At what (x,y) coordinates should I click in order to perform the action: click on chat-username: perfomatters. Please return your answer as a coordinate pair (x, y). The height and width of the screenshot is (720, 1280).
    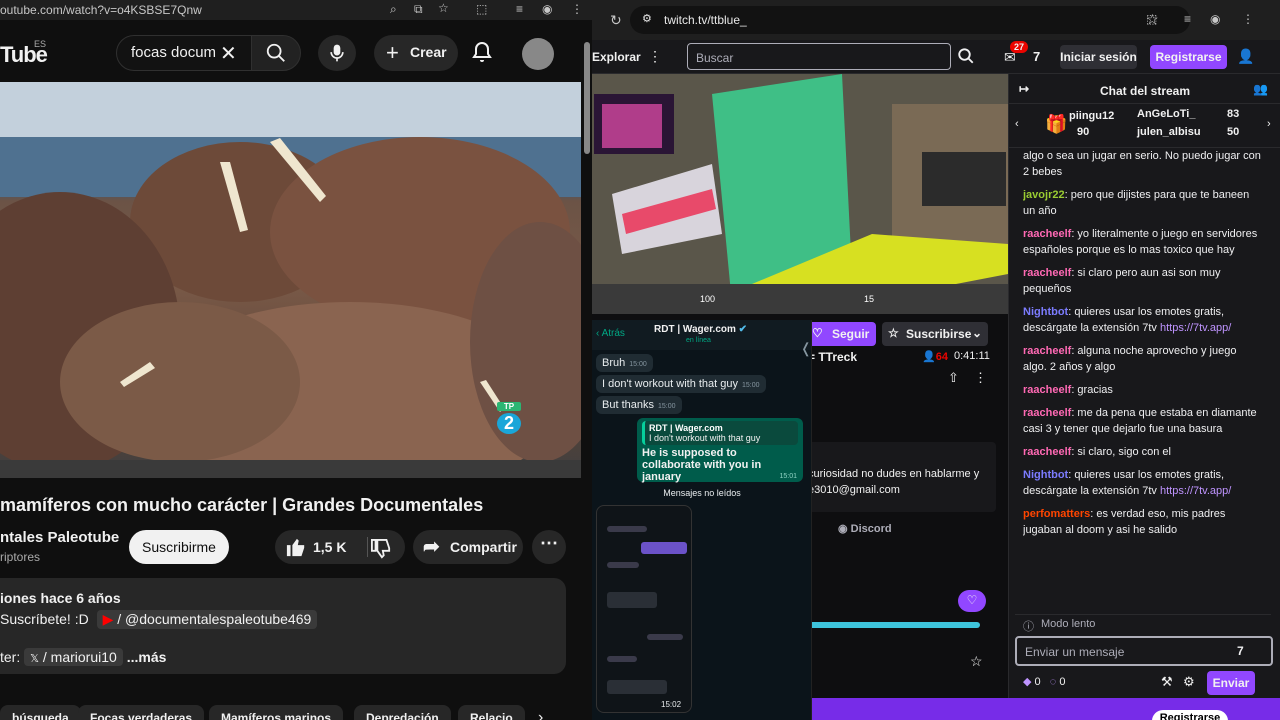
    Looking at the image, I should click on (1056, 514).